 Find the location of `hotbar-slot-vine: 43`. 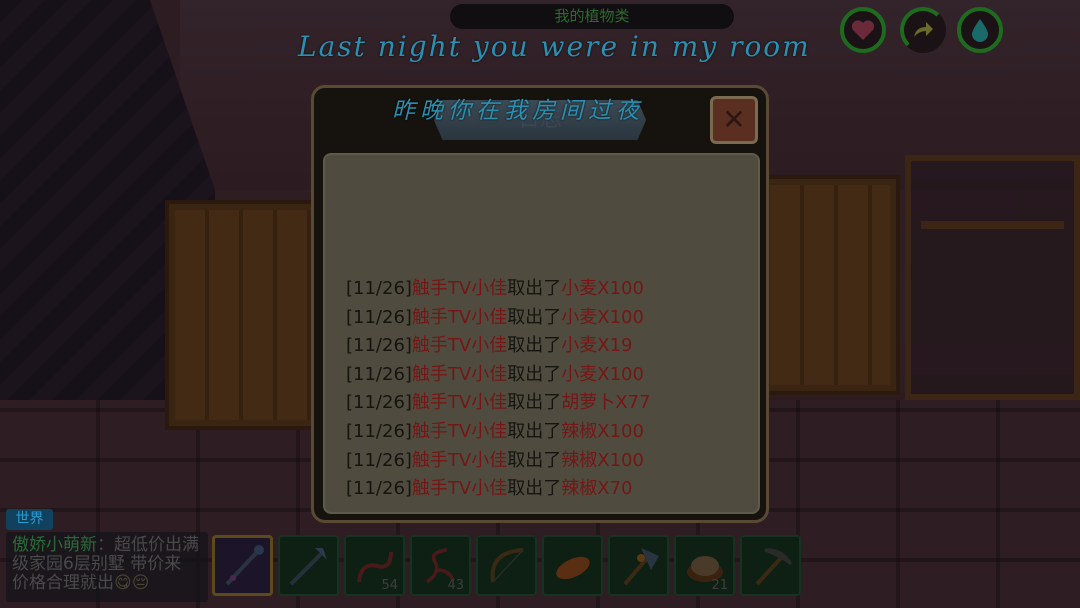

hotbar-slot-vine: 43 is located at coordinates (440, 565).